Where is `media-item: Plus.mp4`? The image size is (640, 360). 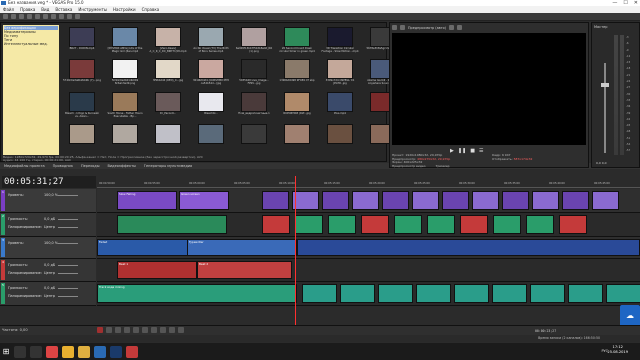
media-item: Plus.mp4 is located at coordinates (340, 106).